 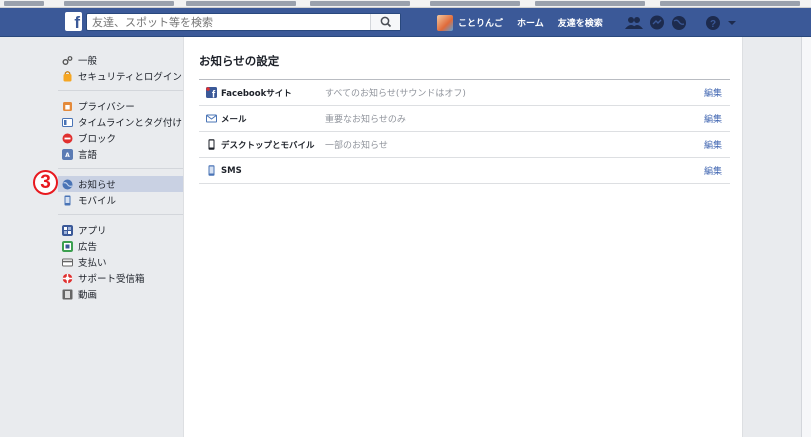 I want to click on top-nav: ことりんご ホーム 友達を検索 ?, so click(x=590, y=22).